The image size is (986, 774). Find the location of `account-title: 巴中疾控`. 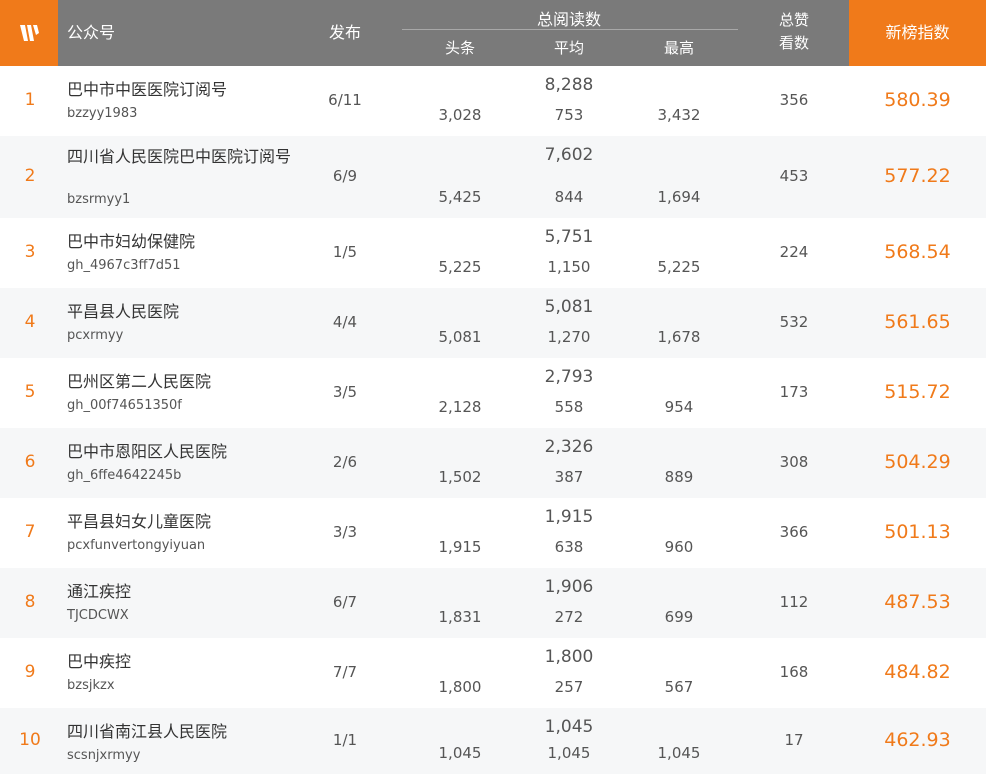

account-title: 巴中疾控 is located at coordinates (99, 661).